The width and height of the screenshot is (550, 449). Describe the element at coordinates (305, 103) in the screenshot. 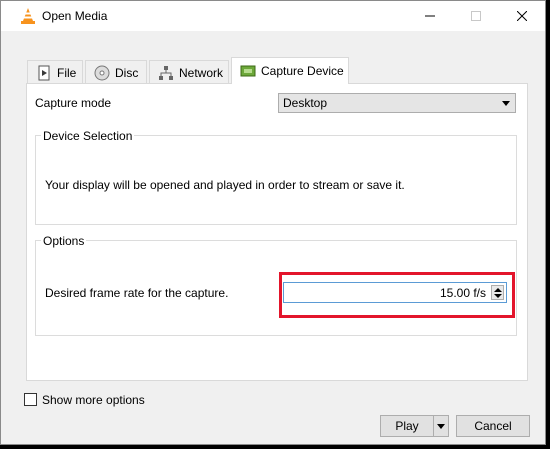

I see `capture-mode-value: Desktop` at that location.